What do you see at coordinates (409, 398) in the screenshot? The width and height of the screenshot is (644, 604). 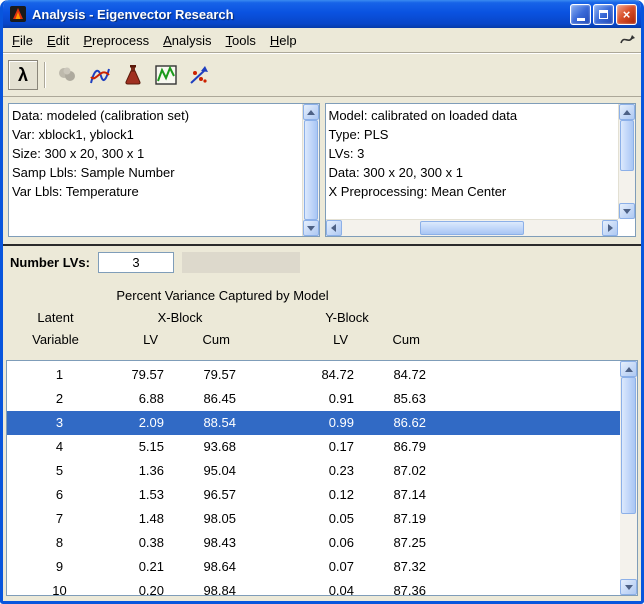 I see `cell-y-cum: 85.63` at bounding box center [409, 398].